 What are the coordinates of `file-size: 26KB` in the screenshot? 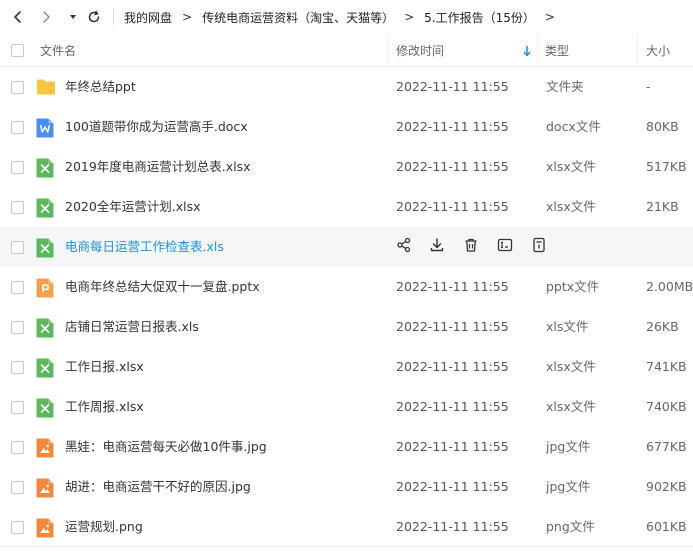 It's located at (662, 326).